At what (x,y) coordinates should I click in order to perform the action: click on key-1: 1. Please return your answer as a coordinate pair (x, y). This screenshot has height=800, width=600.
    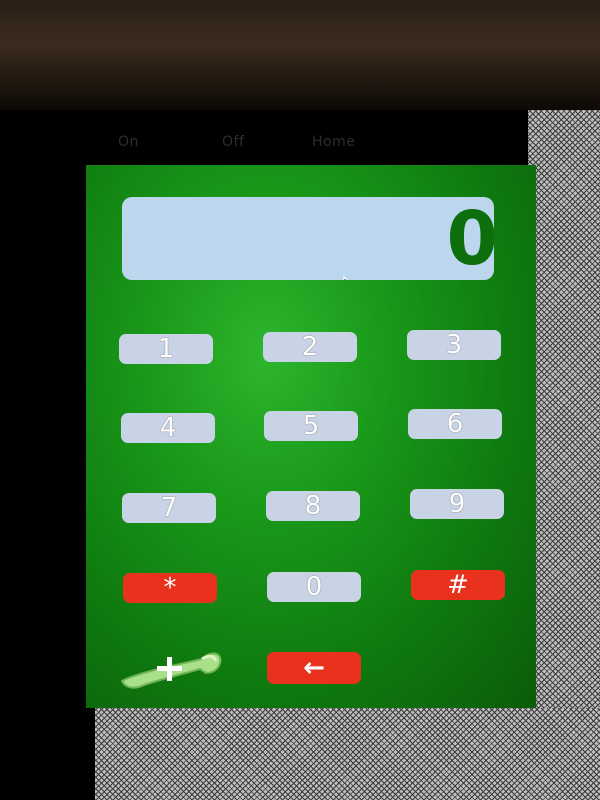
    Looking at the image, I should click on (166, 349).